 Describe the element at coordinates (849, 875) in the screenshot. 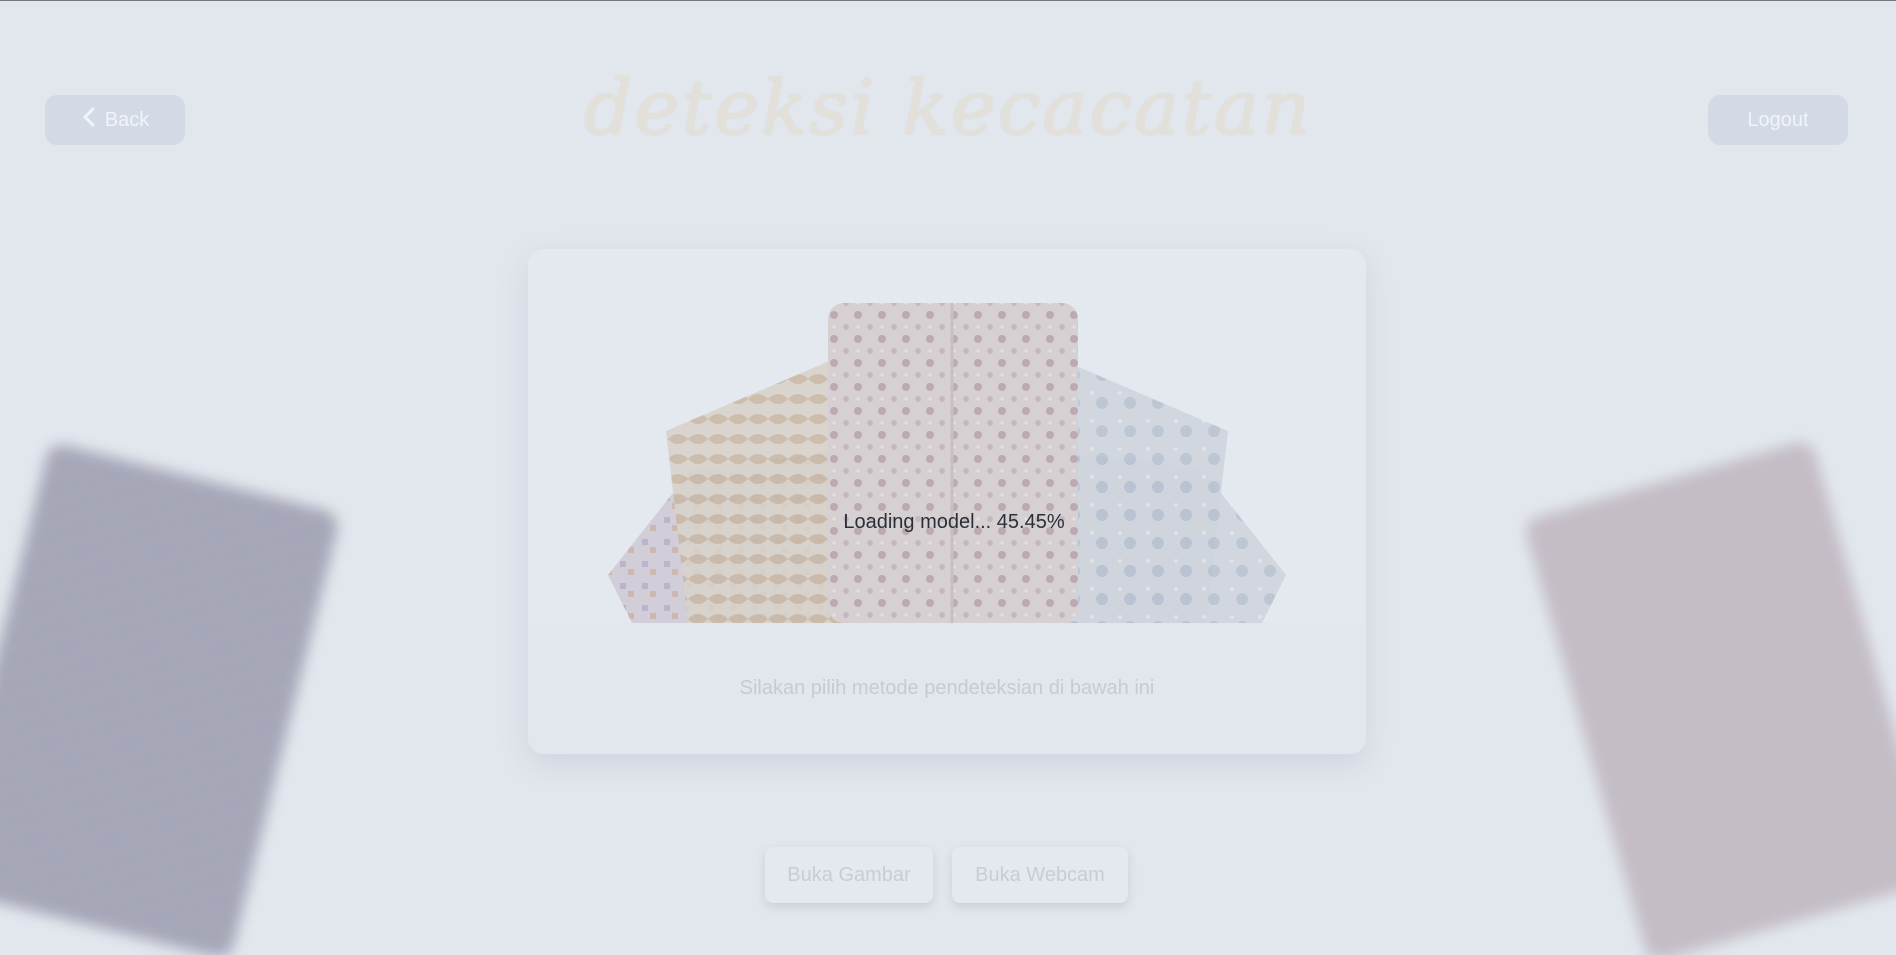

I see `open-image-button: Buka Gambar` at that location.